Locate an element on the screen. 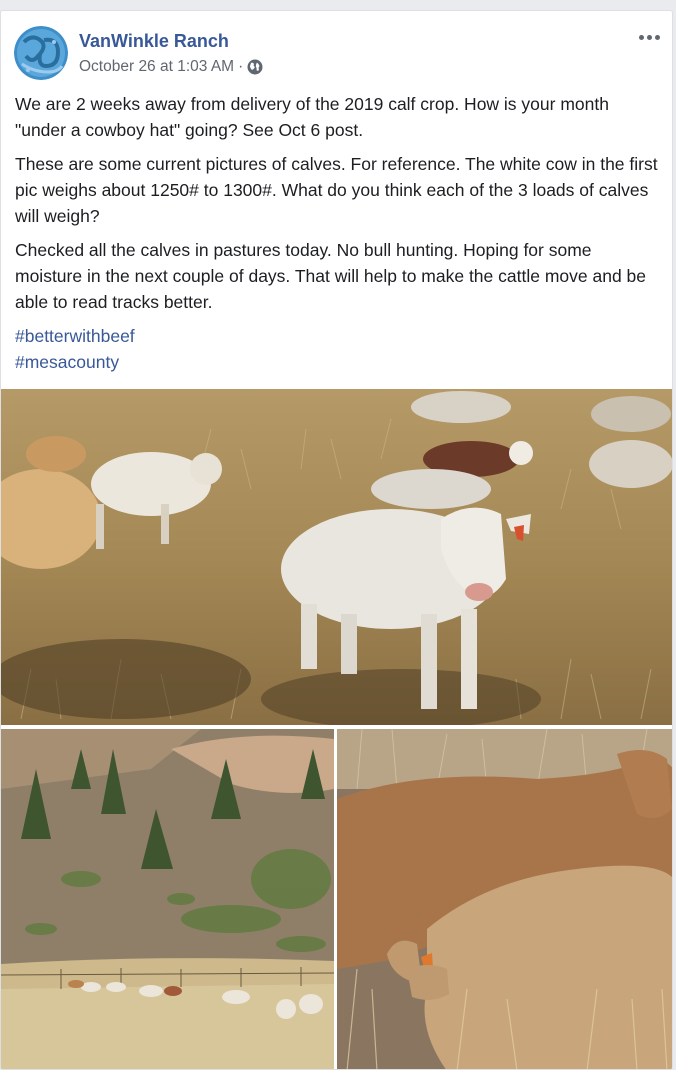  post-timestamp: October 26 at 1:03 AM is located at coordinates (156, 67).